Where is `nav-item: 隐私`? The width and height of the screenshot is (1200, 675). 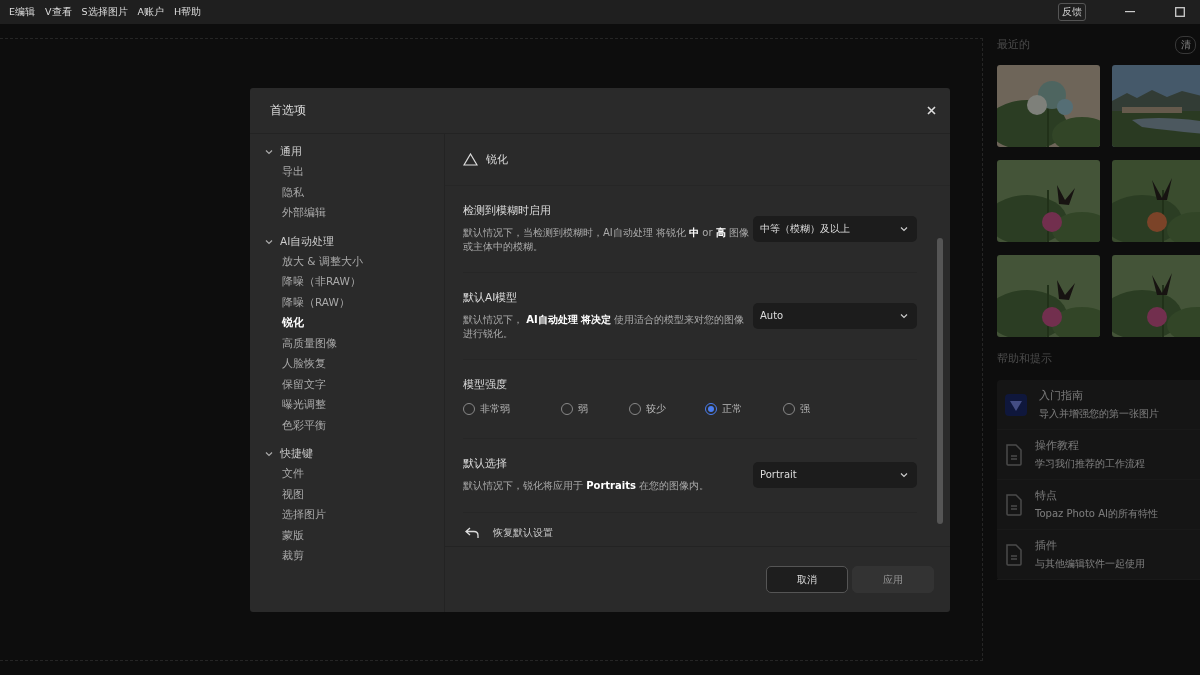 nav-item: 隐私 is located at coordinates (354, 192).